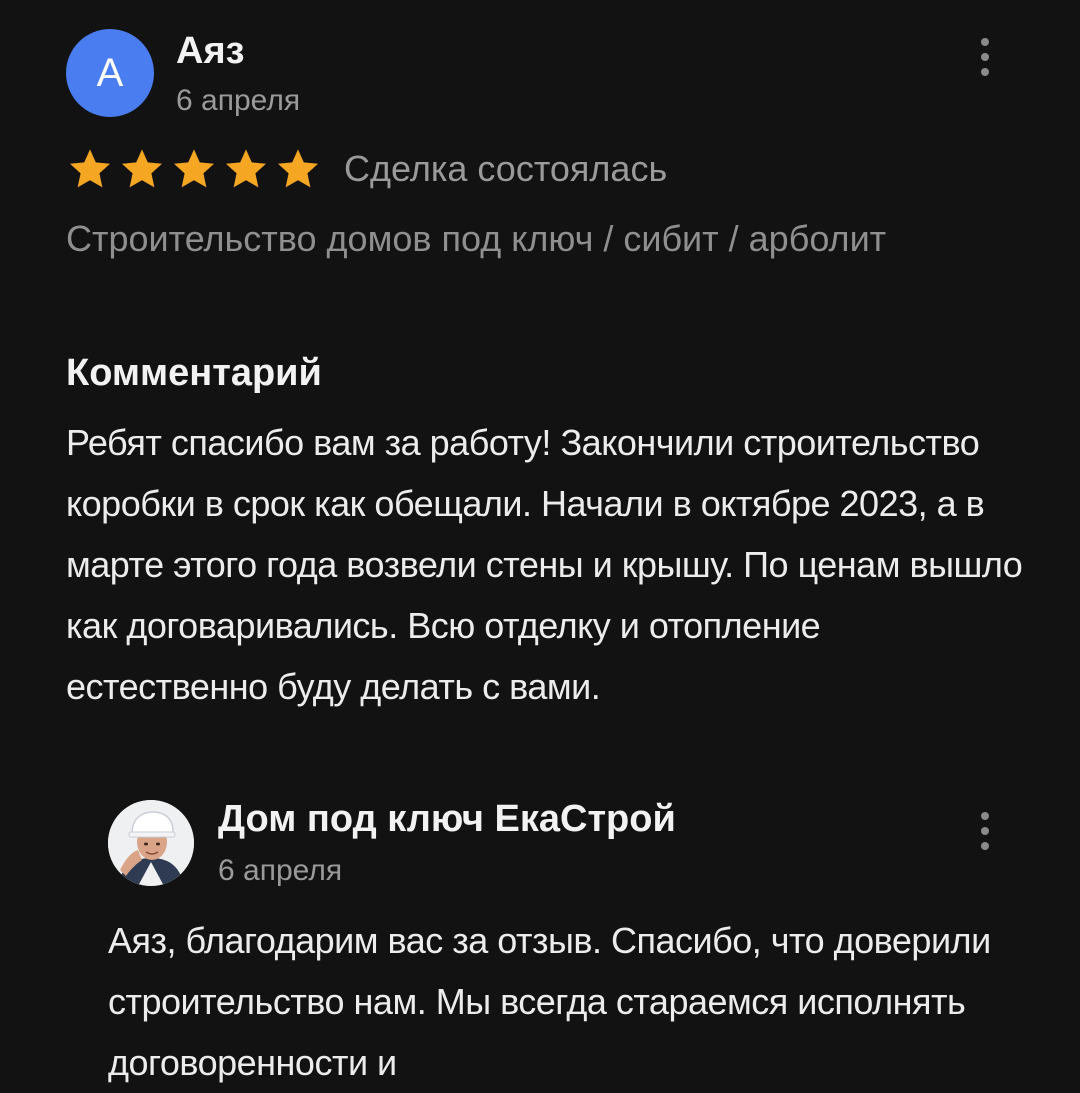 This screenshot has height=1093, width=1080. I want to click on comment-heading: Комментарий, so click(194, 373).